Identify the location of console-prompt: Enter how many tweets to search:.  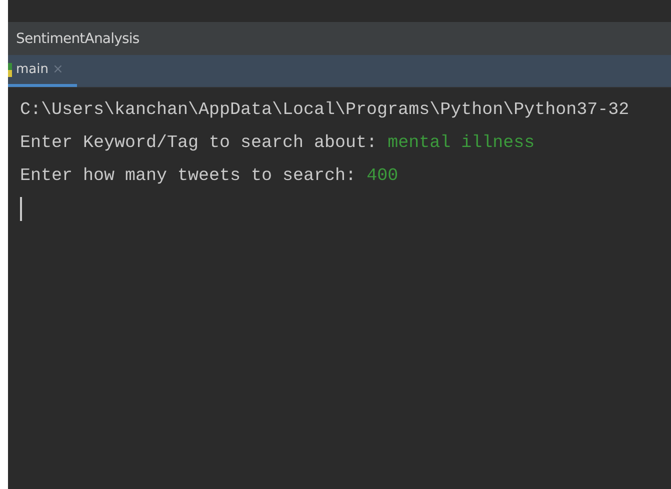
(189, 176).